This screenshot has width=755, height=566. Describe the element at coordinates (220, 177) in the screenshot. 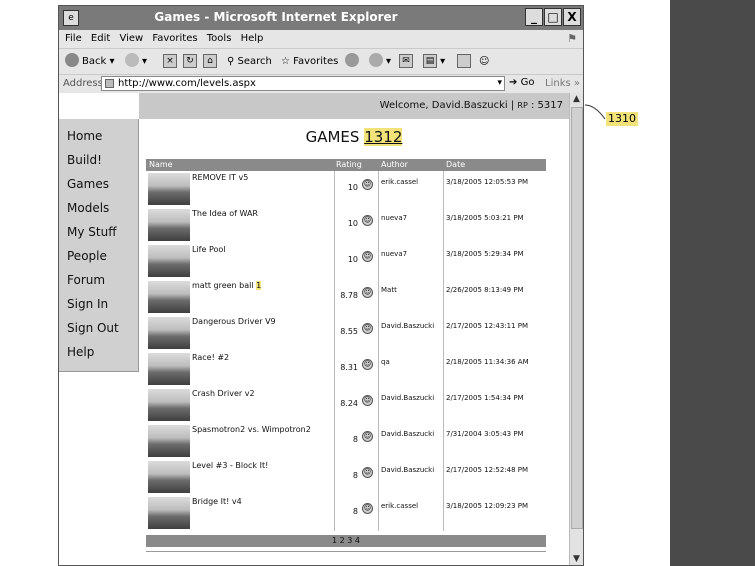

I see `game-name-link: REMOVE IT v5` at that location.